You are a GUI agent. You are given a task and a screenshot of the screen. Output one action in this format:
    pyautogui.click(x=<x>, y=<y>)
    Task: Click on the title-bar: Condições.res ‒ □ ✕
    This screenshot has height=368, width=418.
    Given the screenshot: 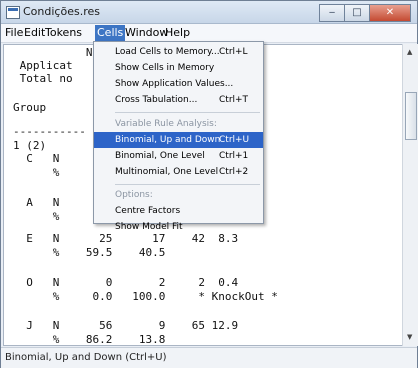 What is the action you would take?
    pyautogui.click(x=209, y=12)
    